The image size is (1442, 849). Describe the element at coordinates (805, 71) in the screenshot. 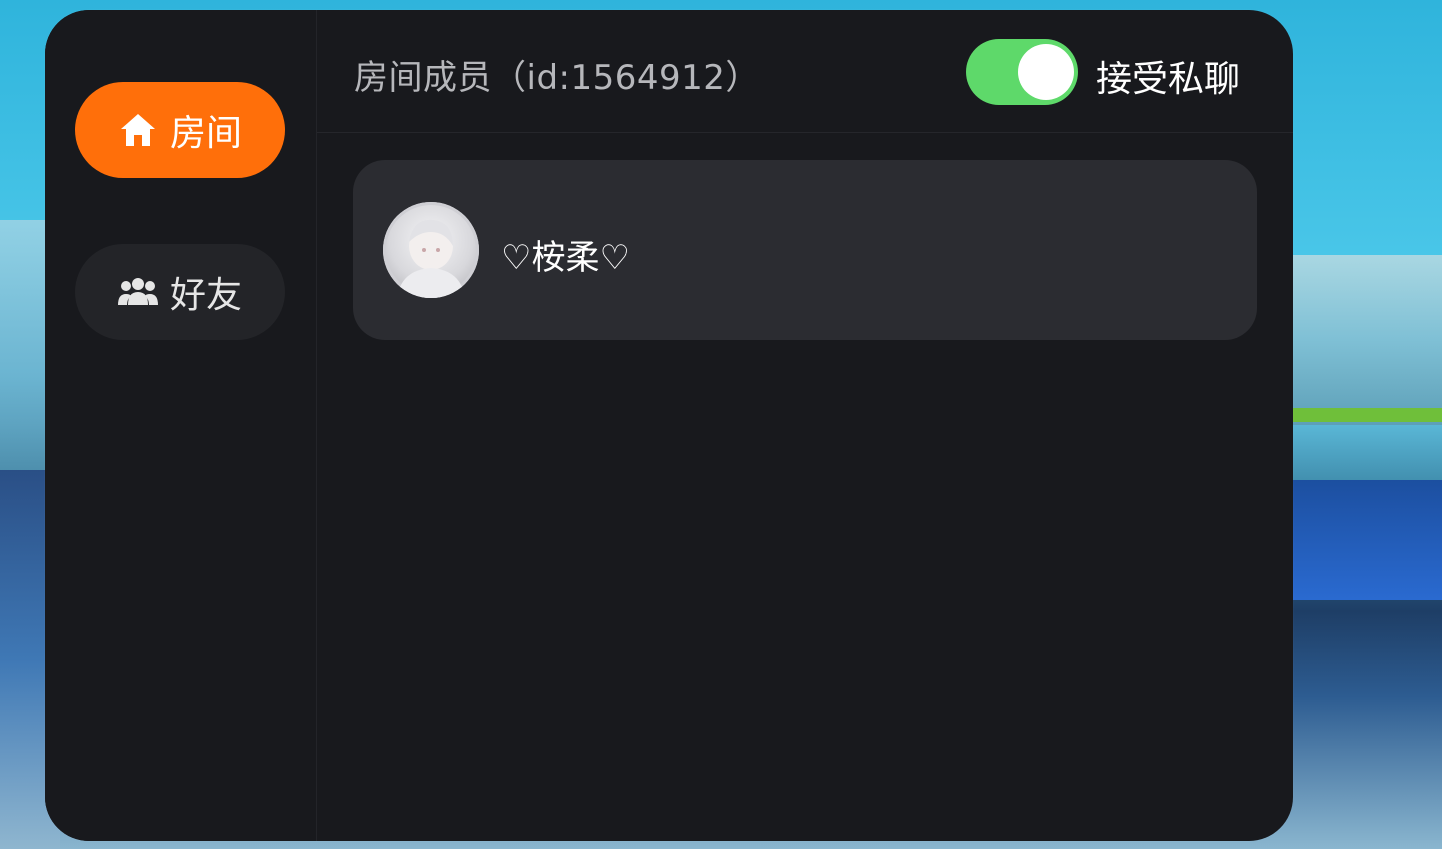

I see `header: 房间成员（id:1564912） 接受私聊` at that location.